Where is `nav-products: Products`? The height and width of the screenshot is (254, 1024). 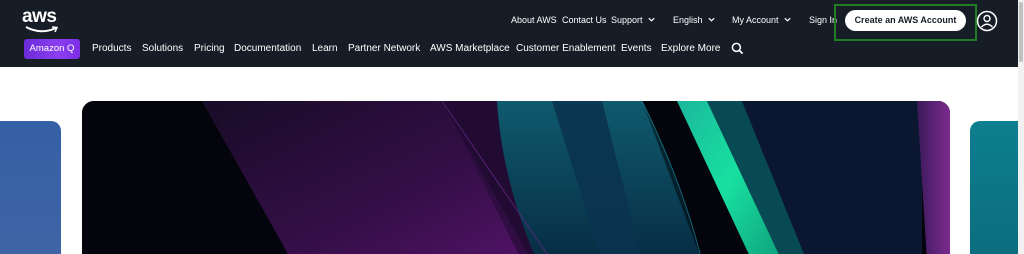
nav-products: Products is located at coordinates (111, 48).